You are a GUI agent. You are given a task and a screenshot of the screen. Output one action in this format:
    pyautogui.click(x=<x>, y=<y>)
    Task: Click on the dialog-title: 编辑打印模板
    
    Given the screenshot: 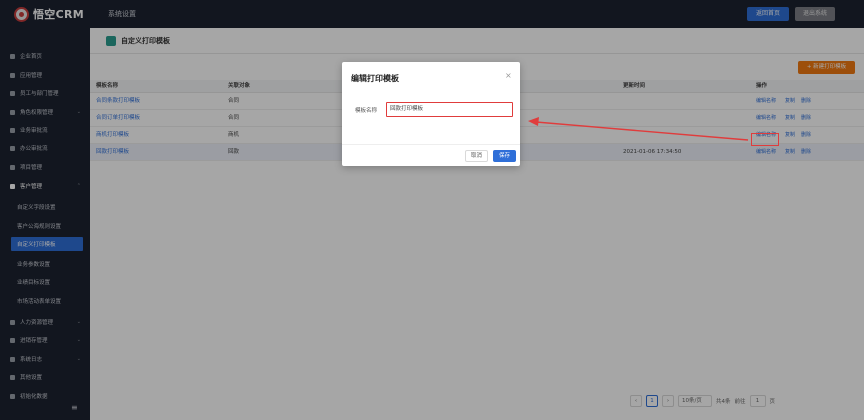 What is the action you would take?
    pyautogui.click(x=375, y=78)
    